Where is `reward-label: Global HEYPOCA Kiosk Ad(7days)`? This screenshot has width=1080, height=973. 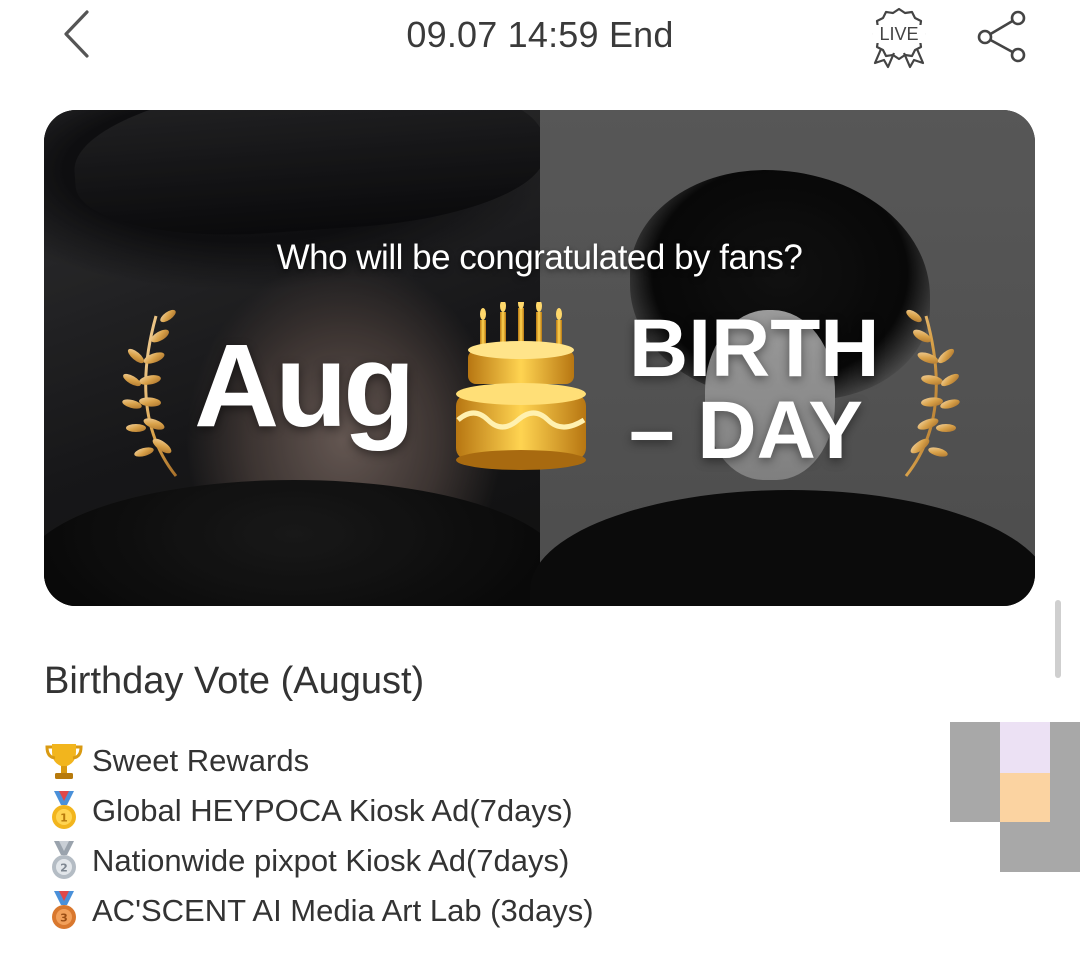 reward-label: Global HEYPOCA Kiosk Ad(7days) is located at coordinates (332, 810).